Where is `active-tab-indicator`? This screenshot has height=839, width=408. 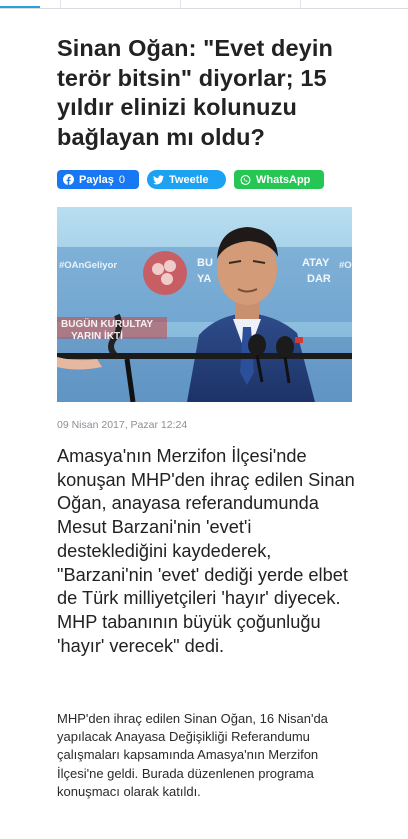 active-tab-indicator is located at coordinates (20, 7).